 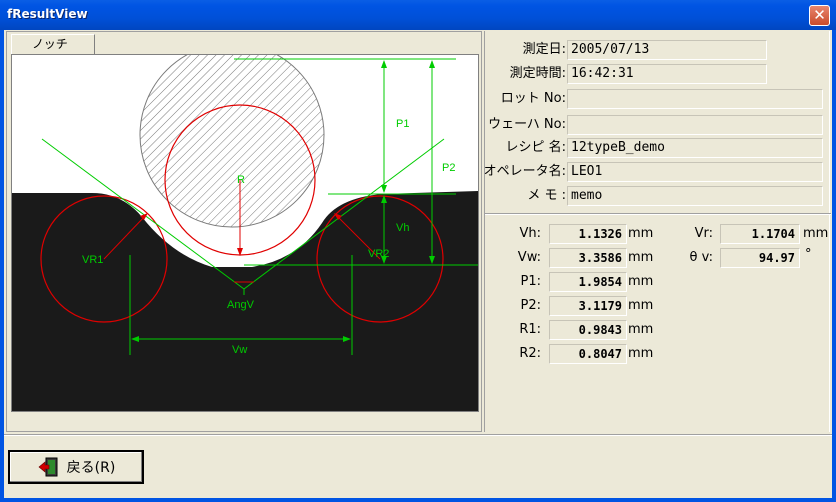 I want to click on p1-label: P1:, so click(x=531, y=281).